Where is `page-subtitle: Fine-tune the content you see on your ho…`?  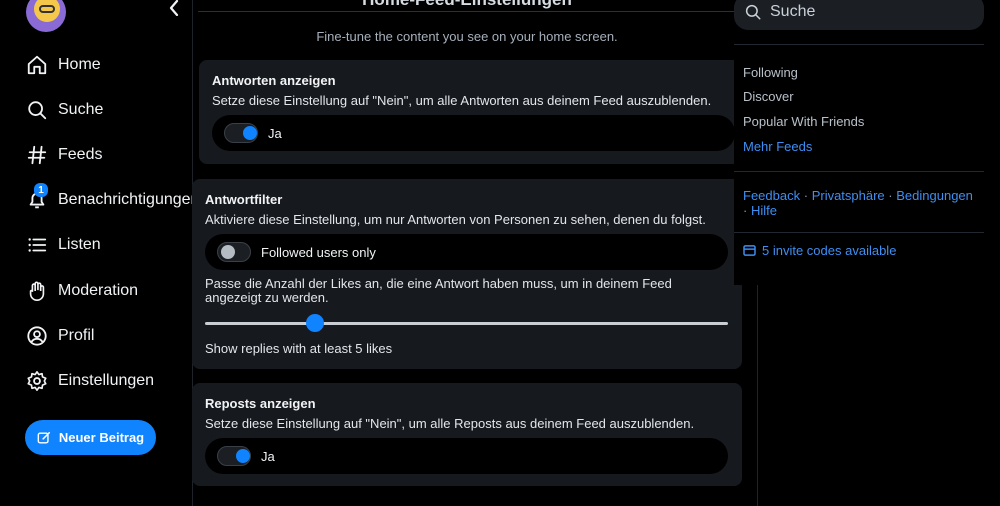
page-subtitle: Fine-tune the content you see on your ho… is located at coordinates (467, 36).